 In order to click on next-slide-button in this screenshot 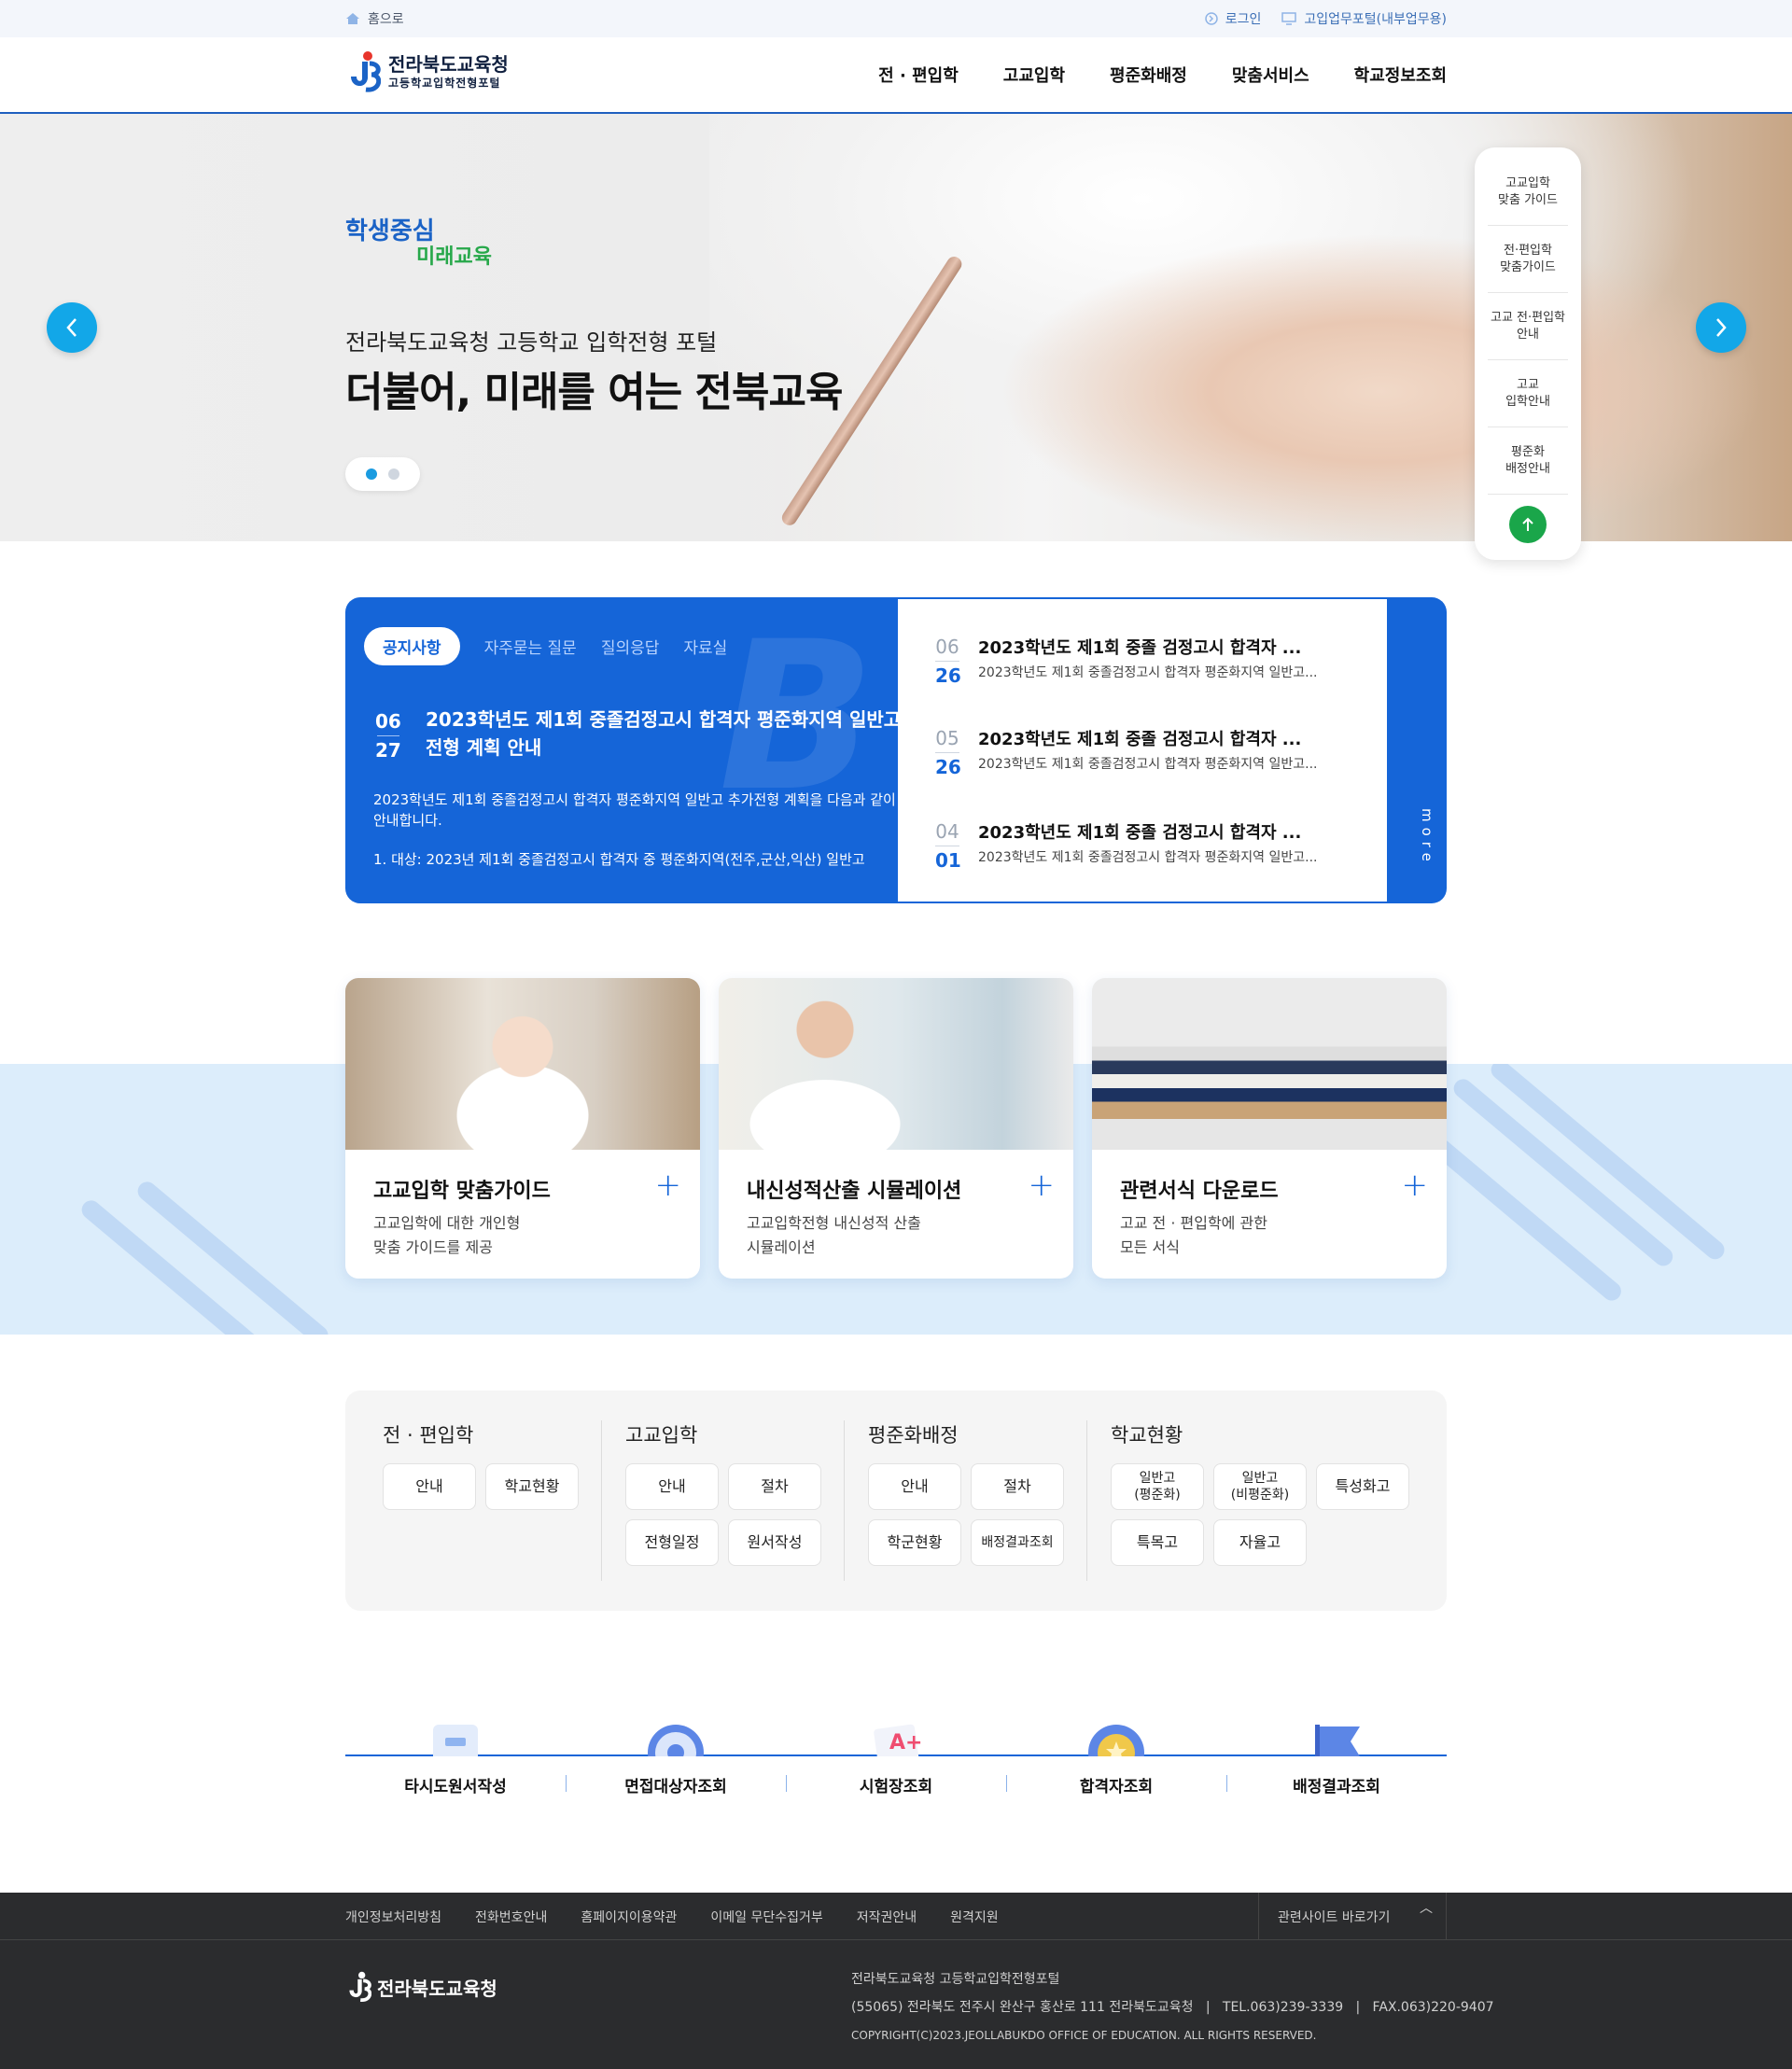, I will do `click(1721, 327)`.